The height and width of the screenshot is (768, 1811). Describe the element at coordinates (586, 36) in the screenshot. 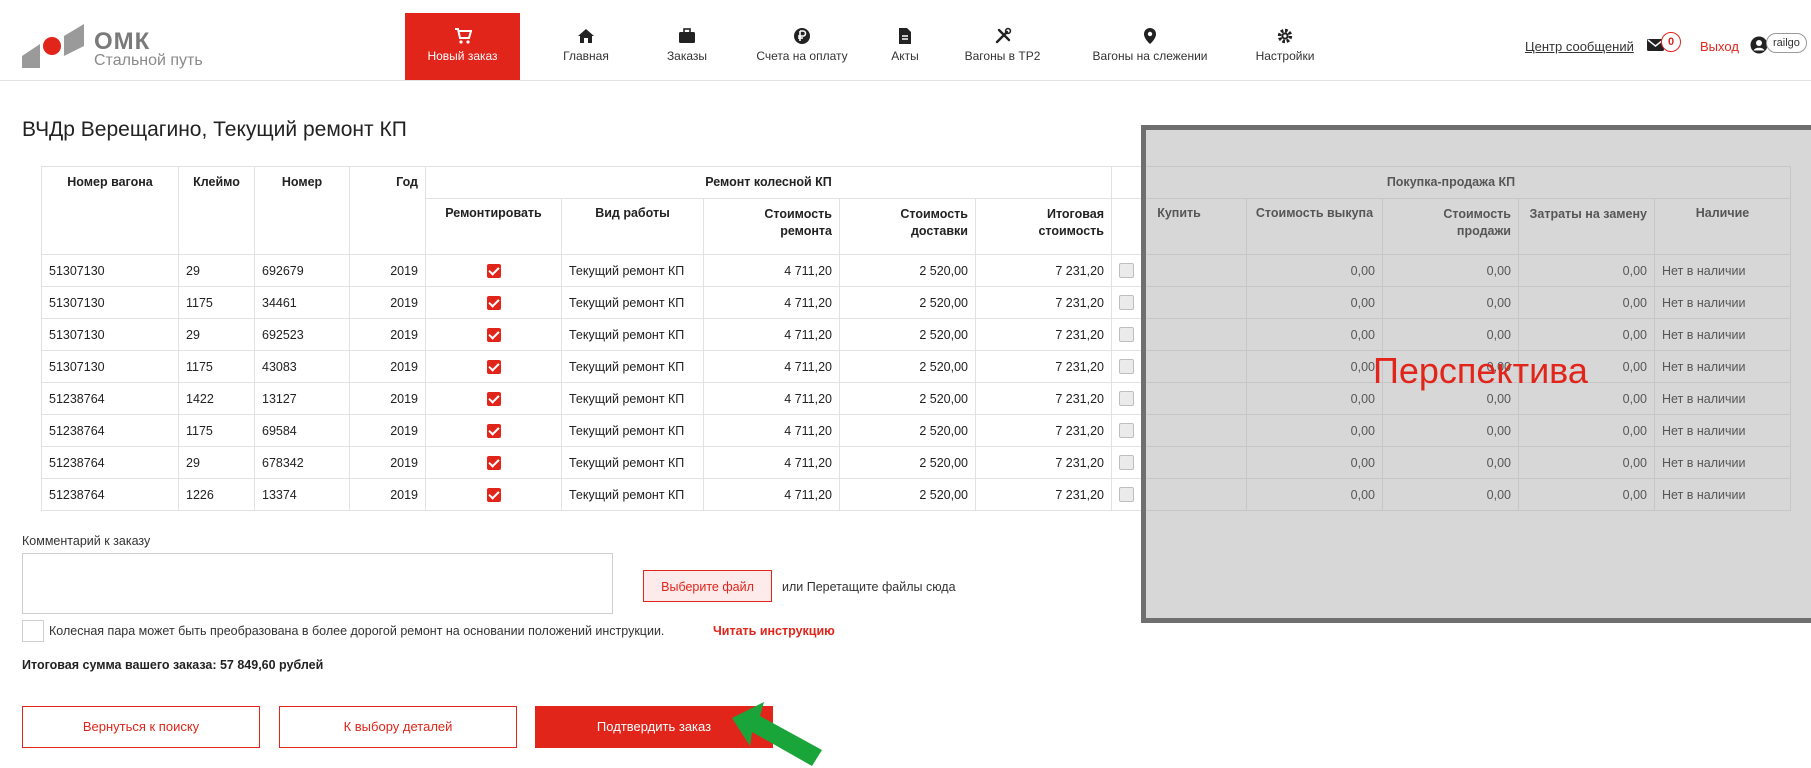

I see `home-icon` at that location.